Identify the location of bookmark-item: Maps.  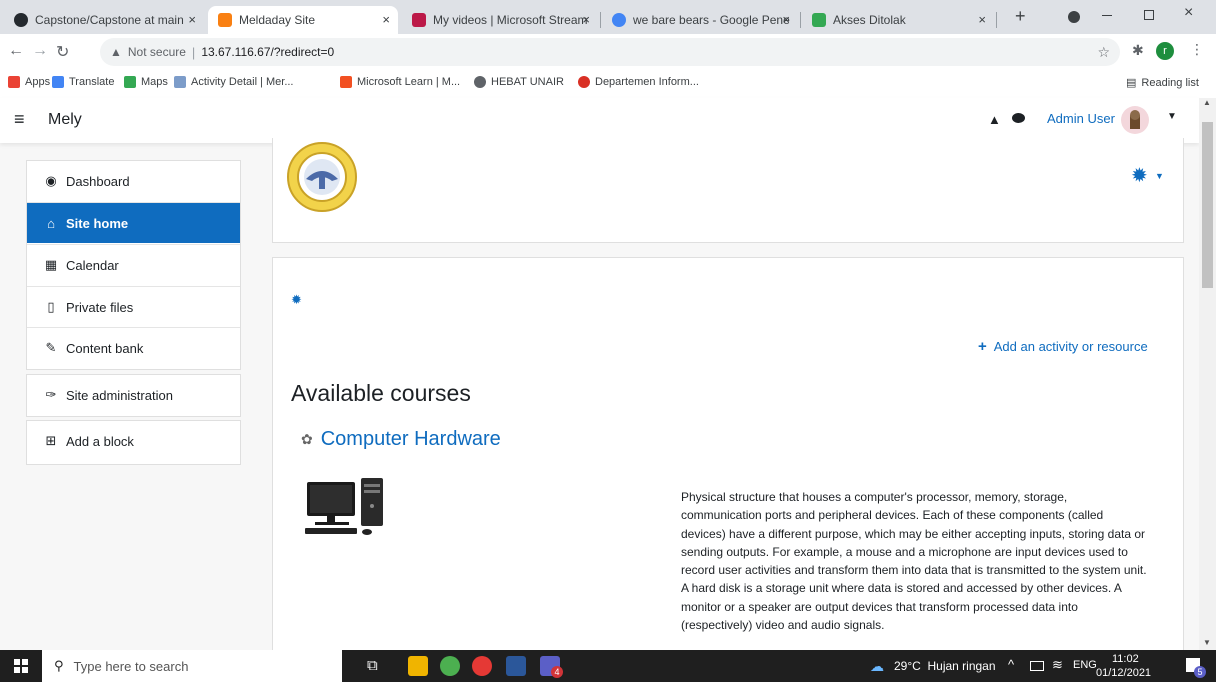
(146, 82).